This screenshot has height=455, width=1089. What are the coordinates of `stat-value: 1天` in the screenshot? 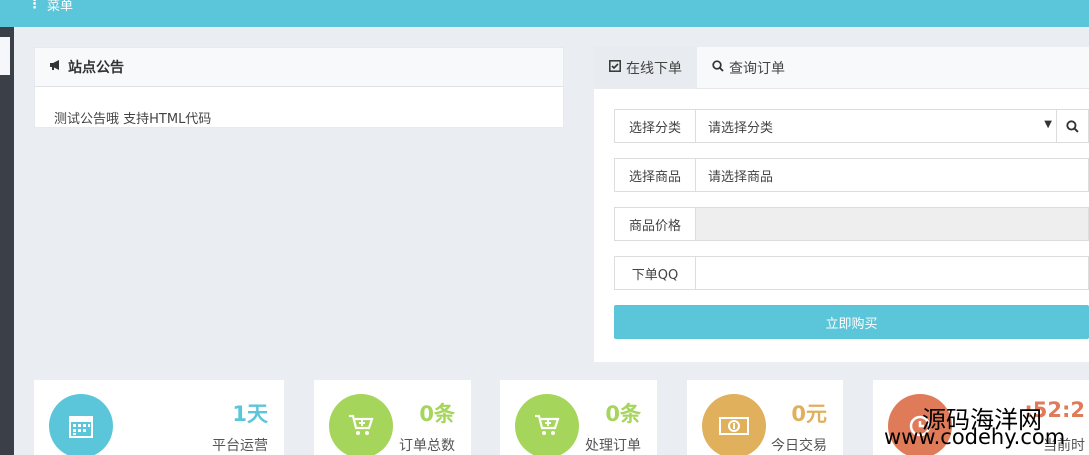 It's located at (250, 414).